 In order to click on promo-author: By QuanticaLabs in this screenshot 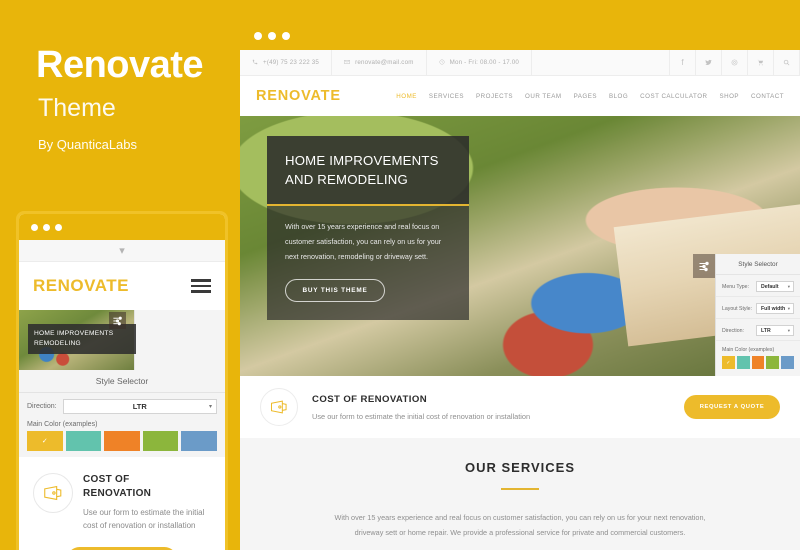, I will do `click(88, 144)`.